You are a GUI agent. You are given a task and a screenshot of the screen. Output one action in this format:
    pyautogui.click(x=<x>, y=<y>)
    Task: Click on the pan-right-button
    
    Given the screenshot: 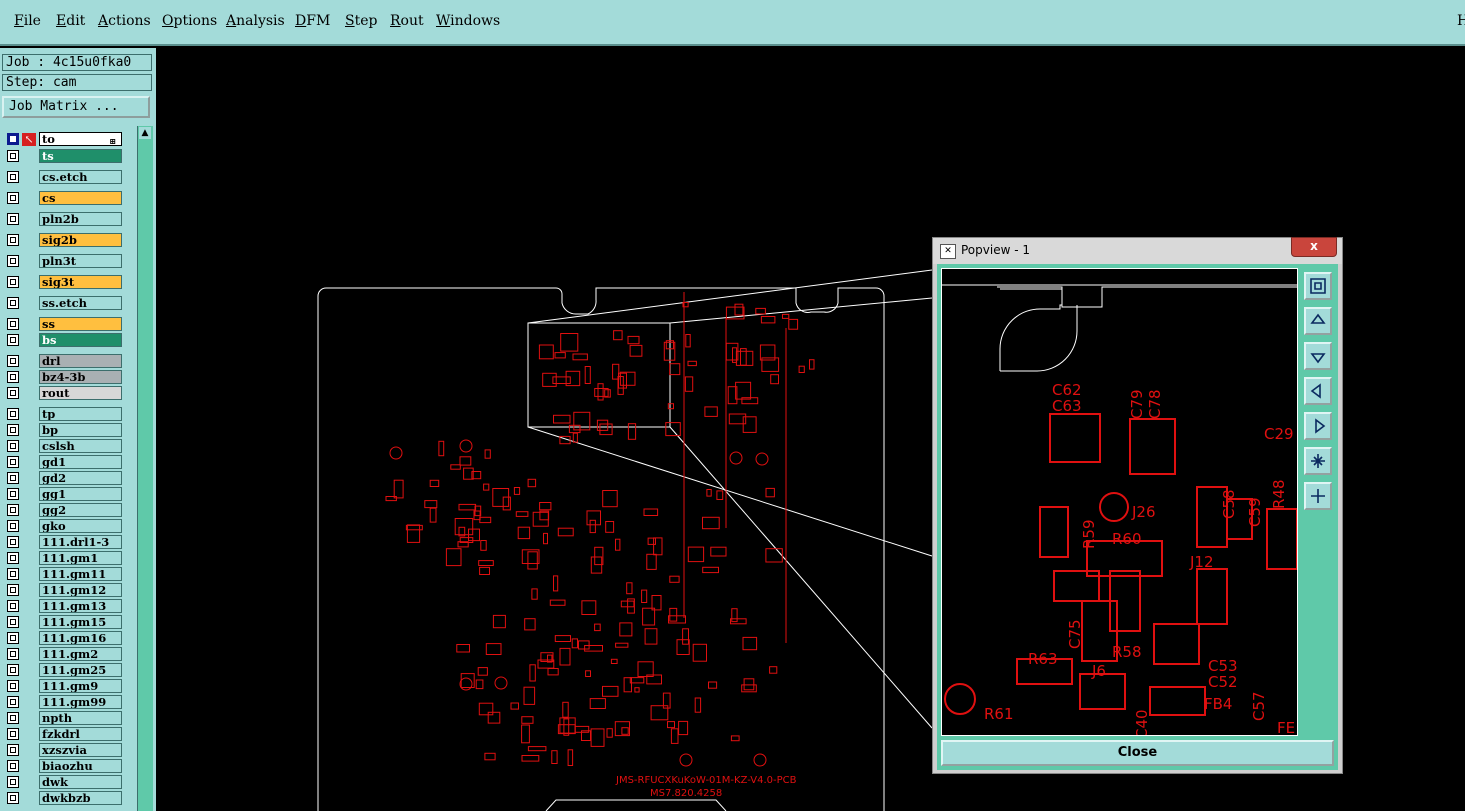 What is the action you would take?
    pyautogui.click(x=1318, y=426)
    